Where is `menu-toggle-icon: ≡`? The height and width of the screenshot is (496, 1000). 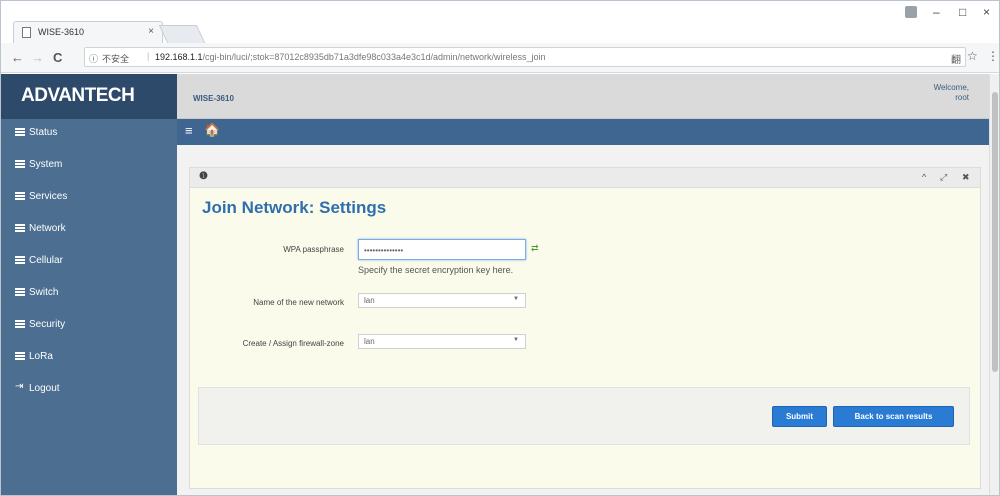 menu-toggle-icon: ≡ is located at coordinates (189, 130).